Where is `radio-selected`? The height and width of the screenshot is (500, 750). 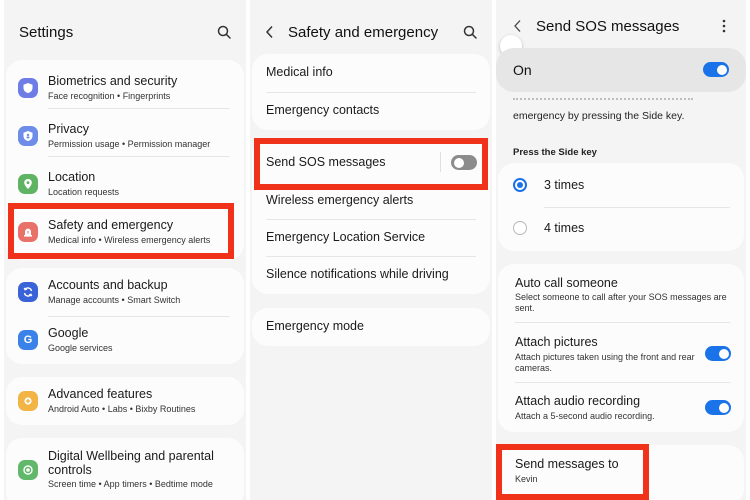
radio-selected is located at coordinates (520, 185).